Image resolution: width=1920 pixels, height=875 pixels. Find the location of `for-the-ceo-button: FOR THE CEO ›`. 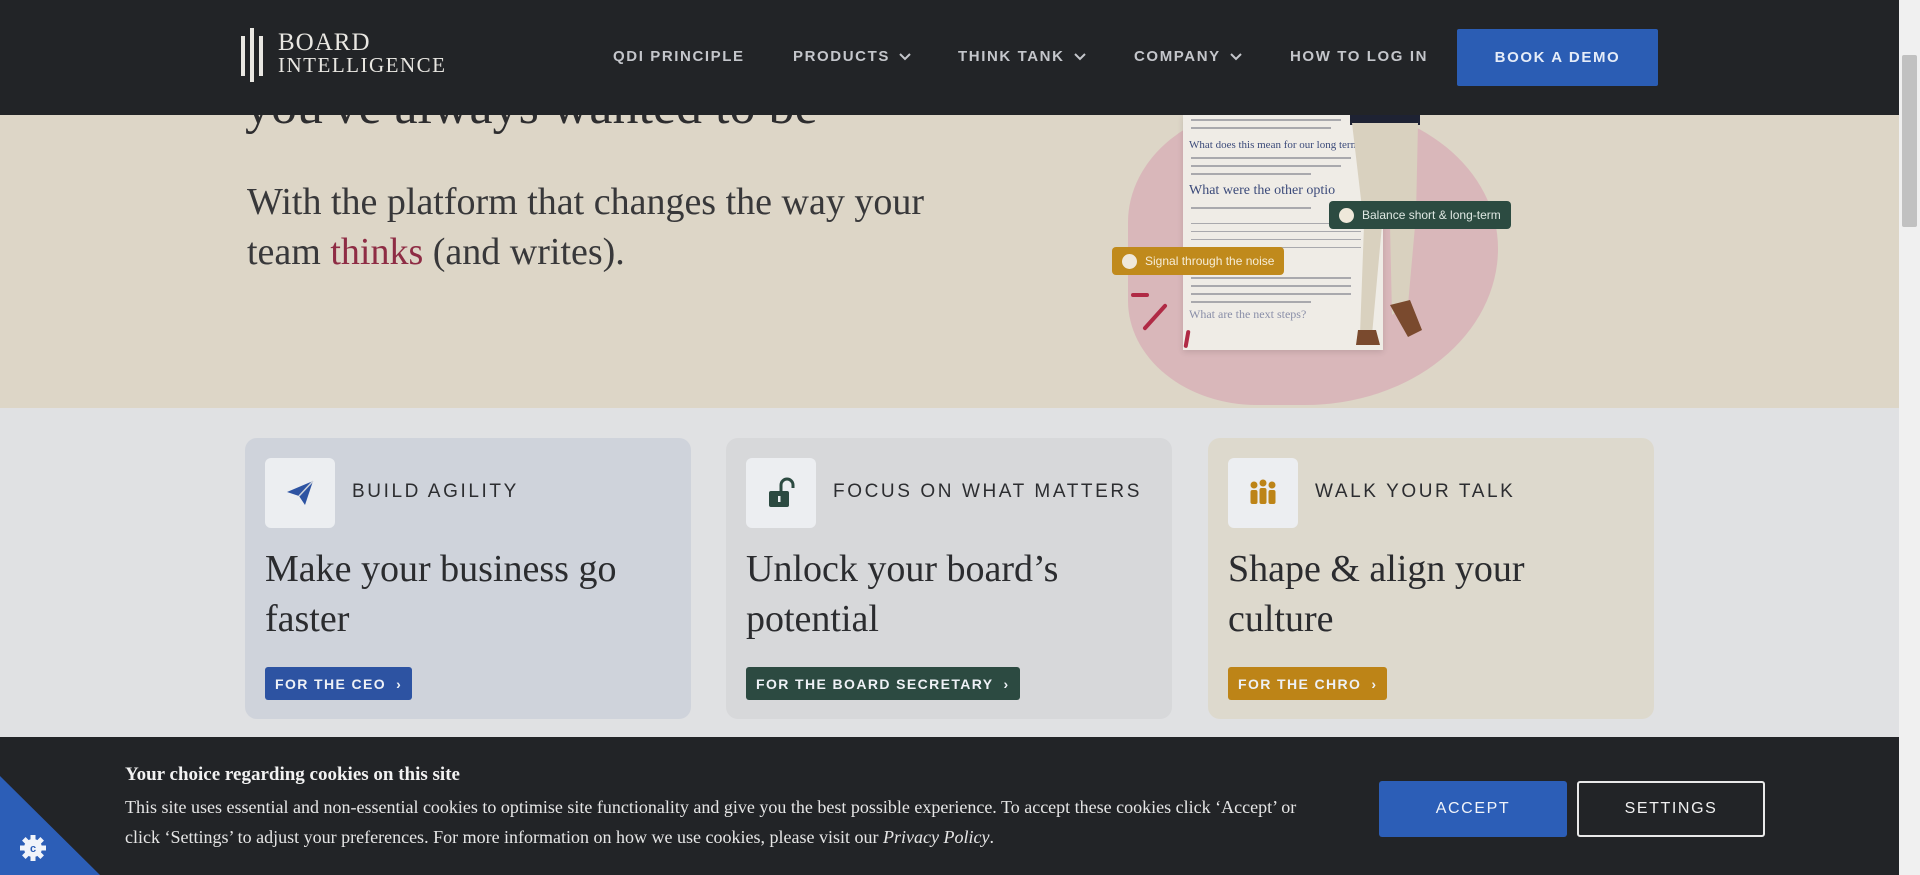

for-the-ceo-button: FOR THE CEO › is located at coordinates (339, 683).